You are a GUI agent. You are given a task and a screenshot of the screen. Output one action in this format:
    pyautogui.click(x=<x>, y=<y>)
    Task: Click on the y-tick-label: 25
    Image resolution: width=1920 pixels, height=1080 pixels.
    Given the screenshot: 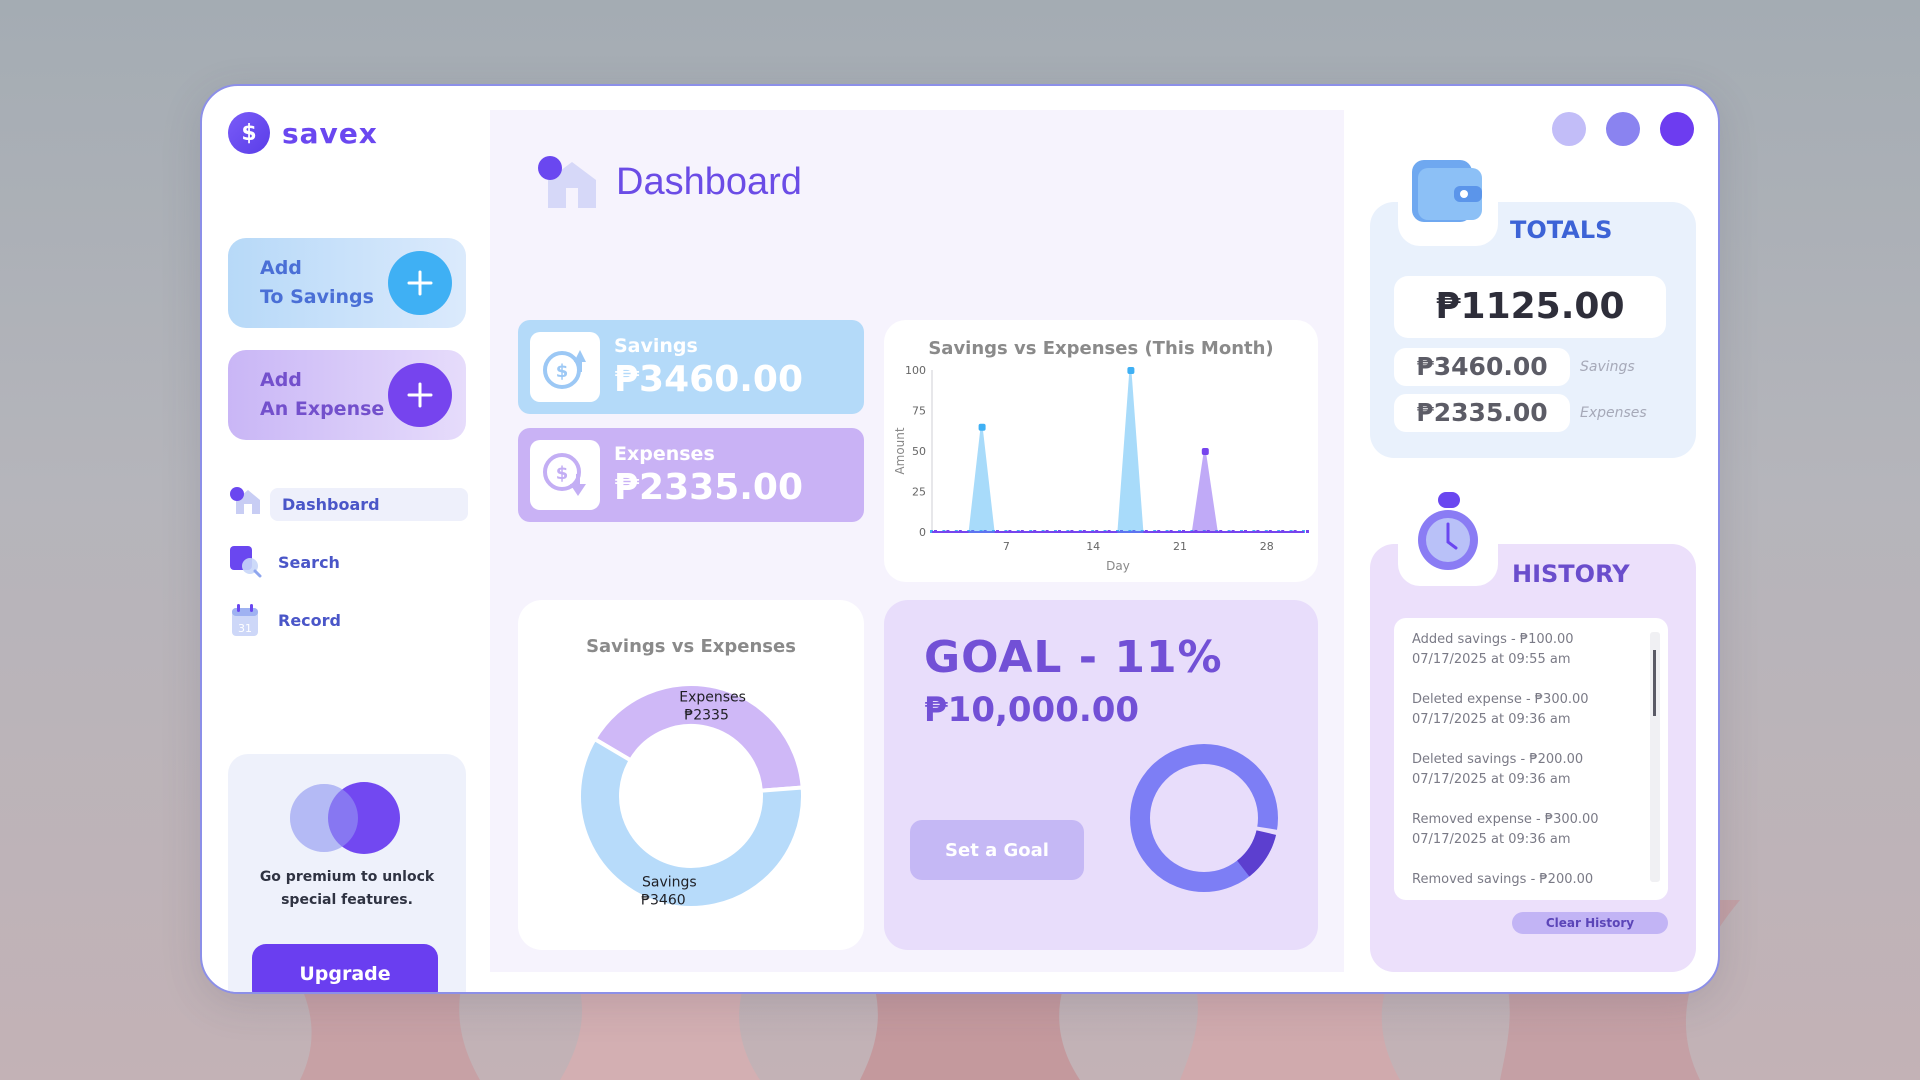 What is the action you would take?
    pyautogui.click(x=919, y=492)
    